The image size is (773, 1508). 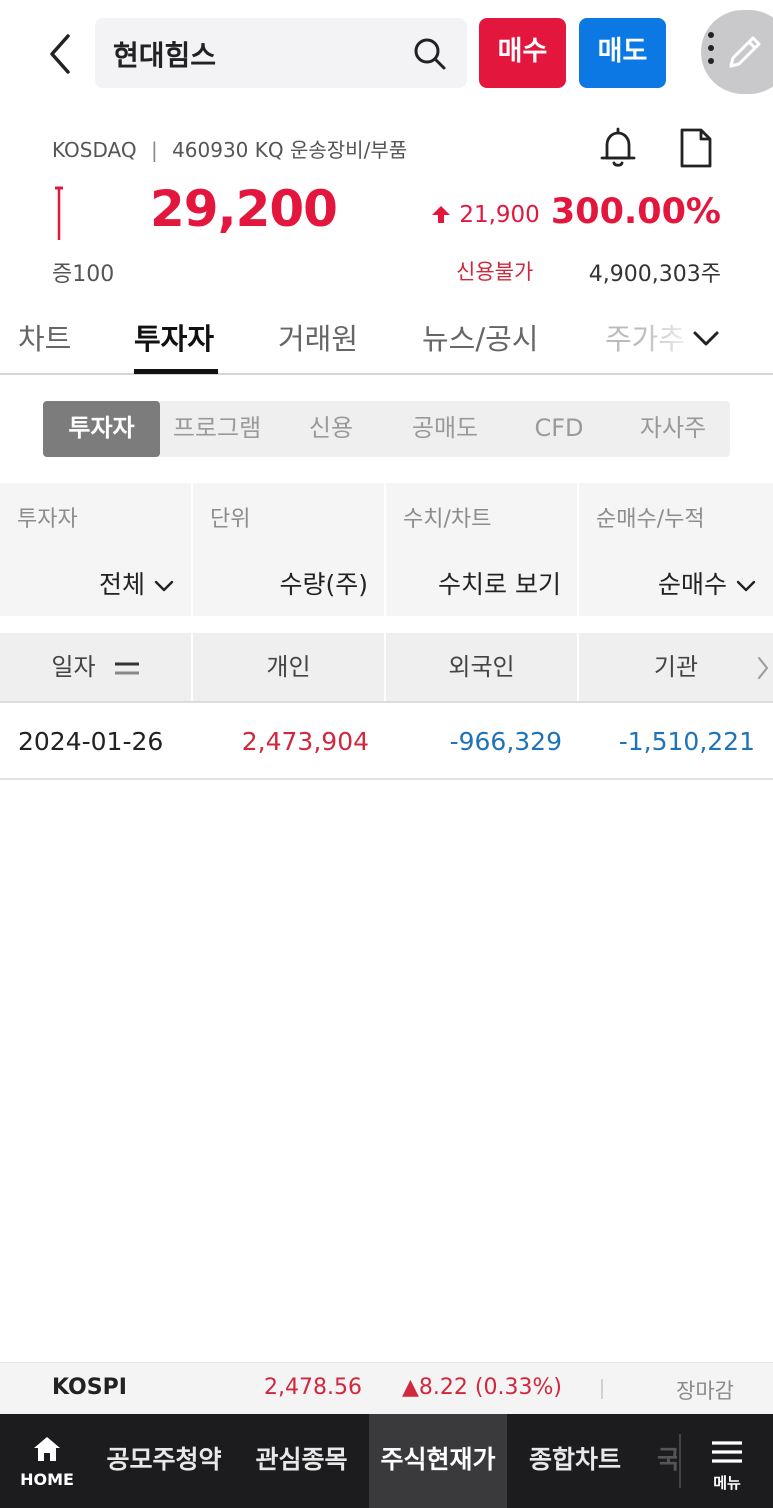 I want to click on view-mode-filter: 수치/차트 수치로 보기, so click(x=482, y=549).